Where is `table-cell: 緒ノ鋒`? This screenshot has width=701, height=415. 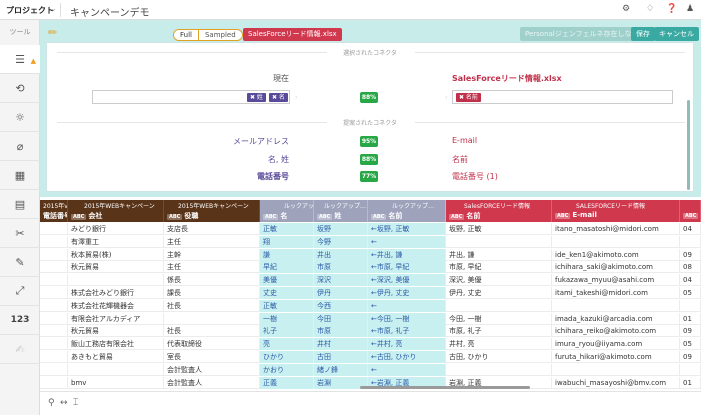 table-cell: 緒ノ鋒 is located at coordinates (341, 369).